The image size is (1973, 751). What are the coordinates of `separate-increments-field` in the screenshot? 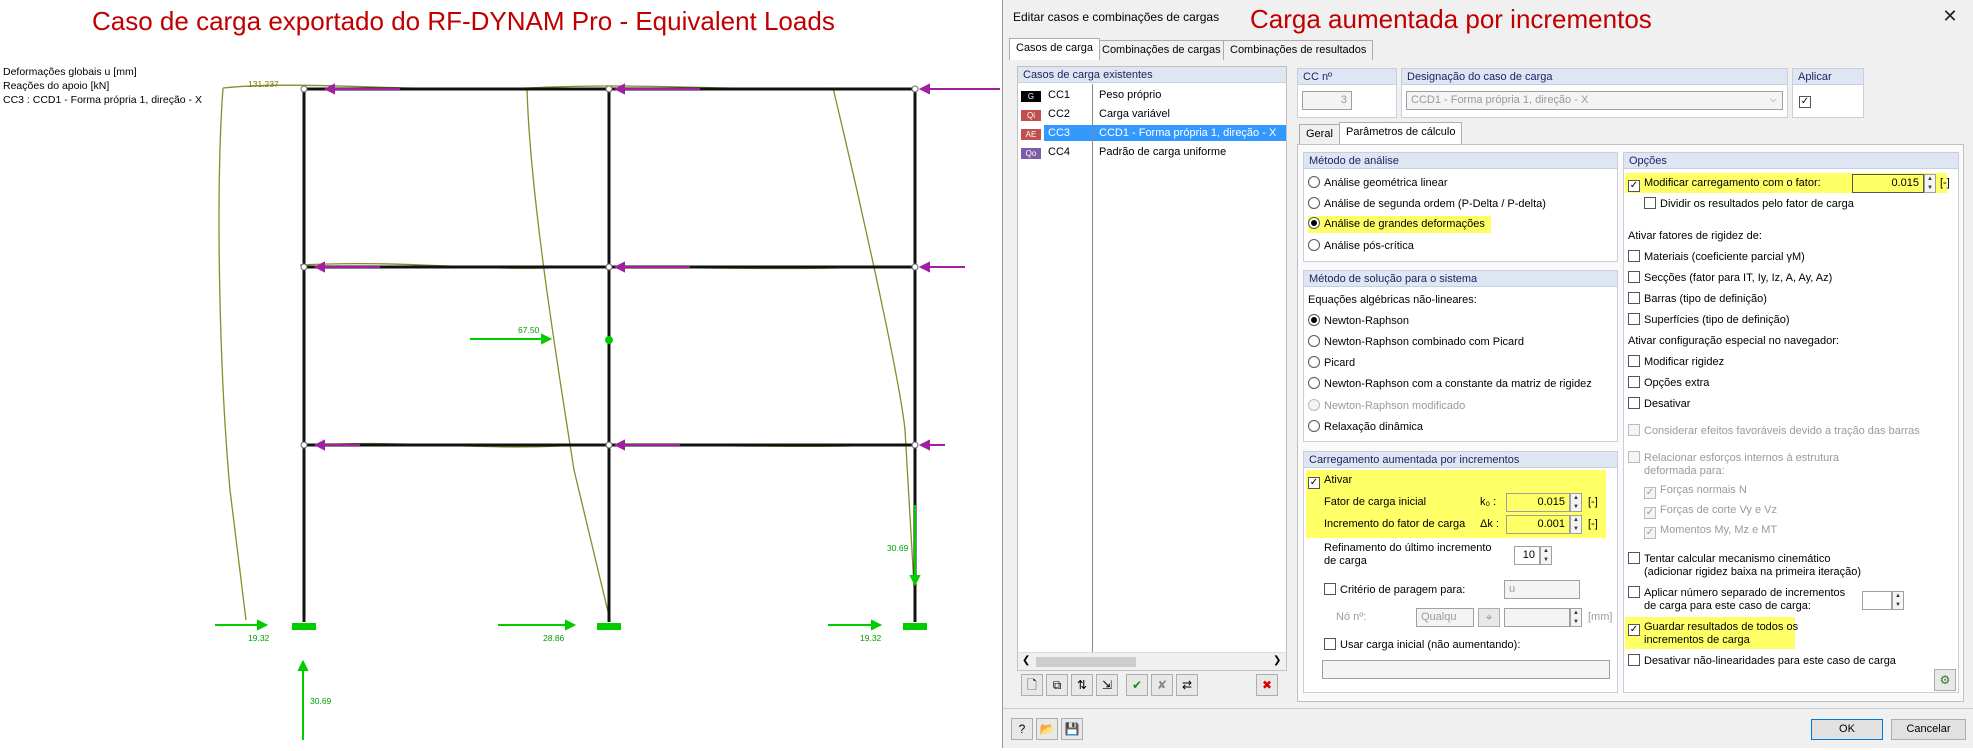 It's located at (1877, 600).